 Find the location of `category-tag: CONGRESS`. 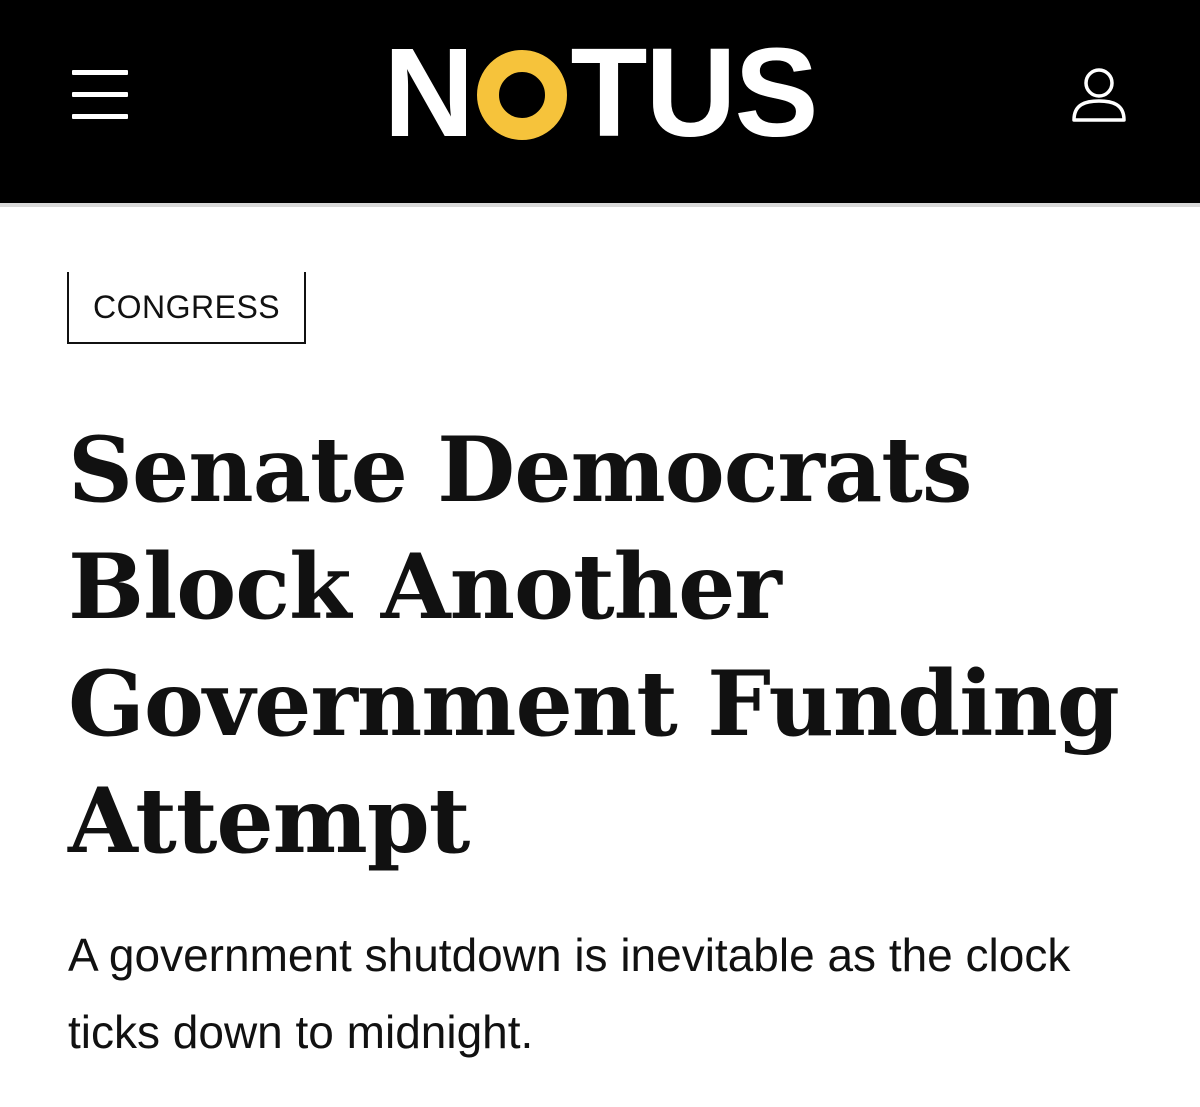

category-tag: CONGRESS is located at coordinates (187, 308).